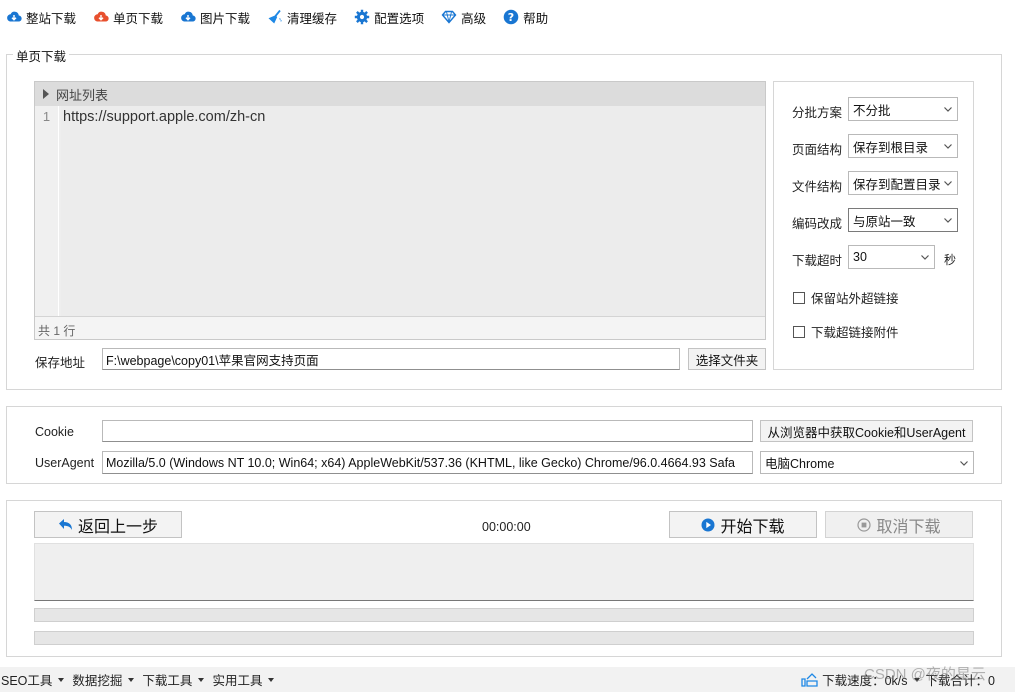 The image size is (1015, 692). What do you see at coordinates (65, 463) in the screenshot?
I see `useragent-label: UserAgent` at bounding box center [65, 463].